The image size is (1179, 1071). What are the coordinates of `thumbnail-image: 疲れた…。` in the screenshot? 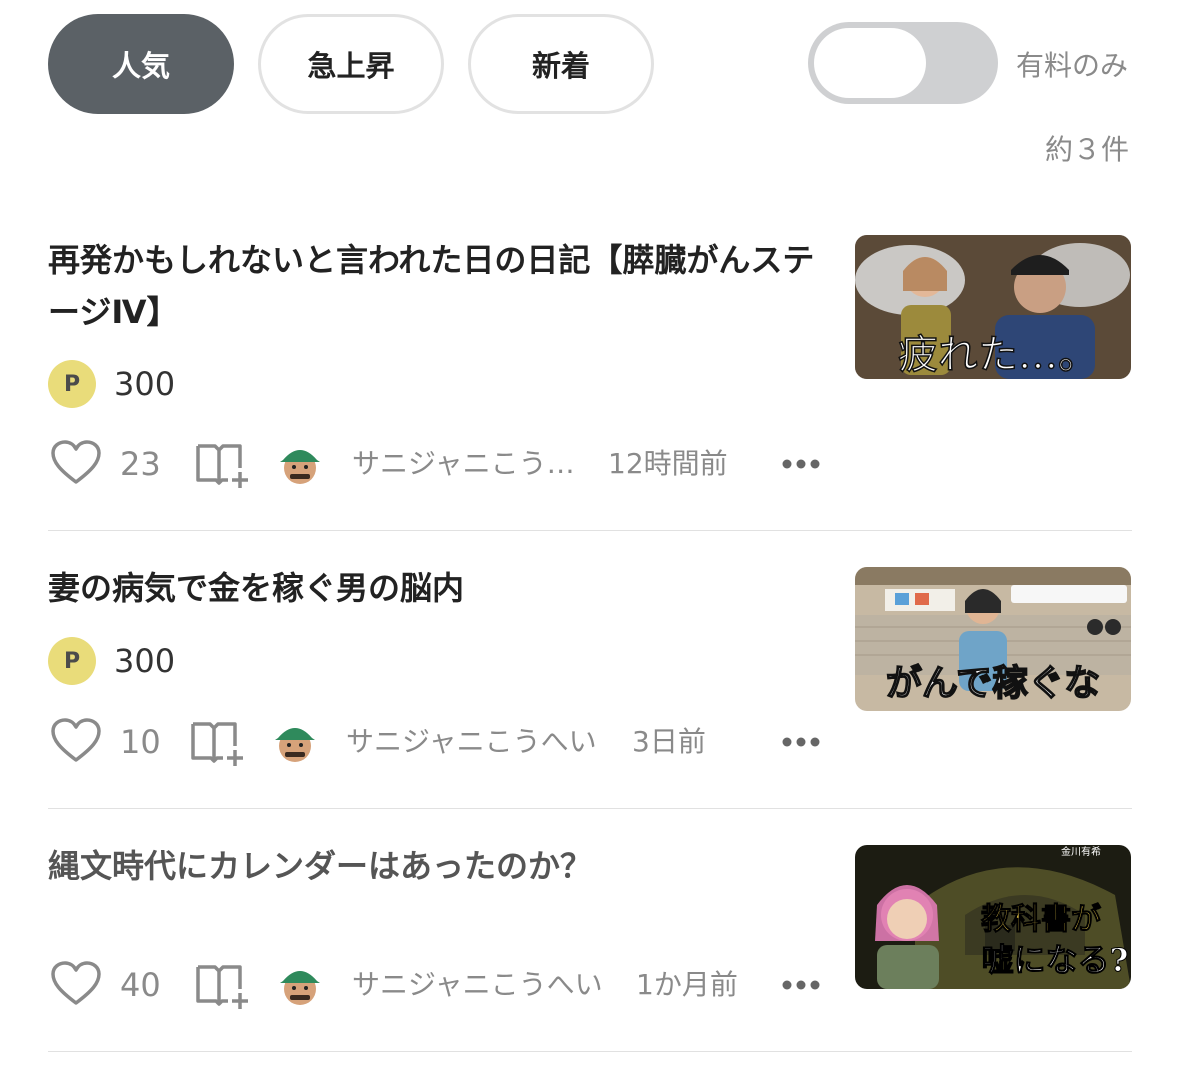 It's located at (993, 307).